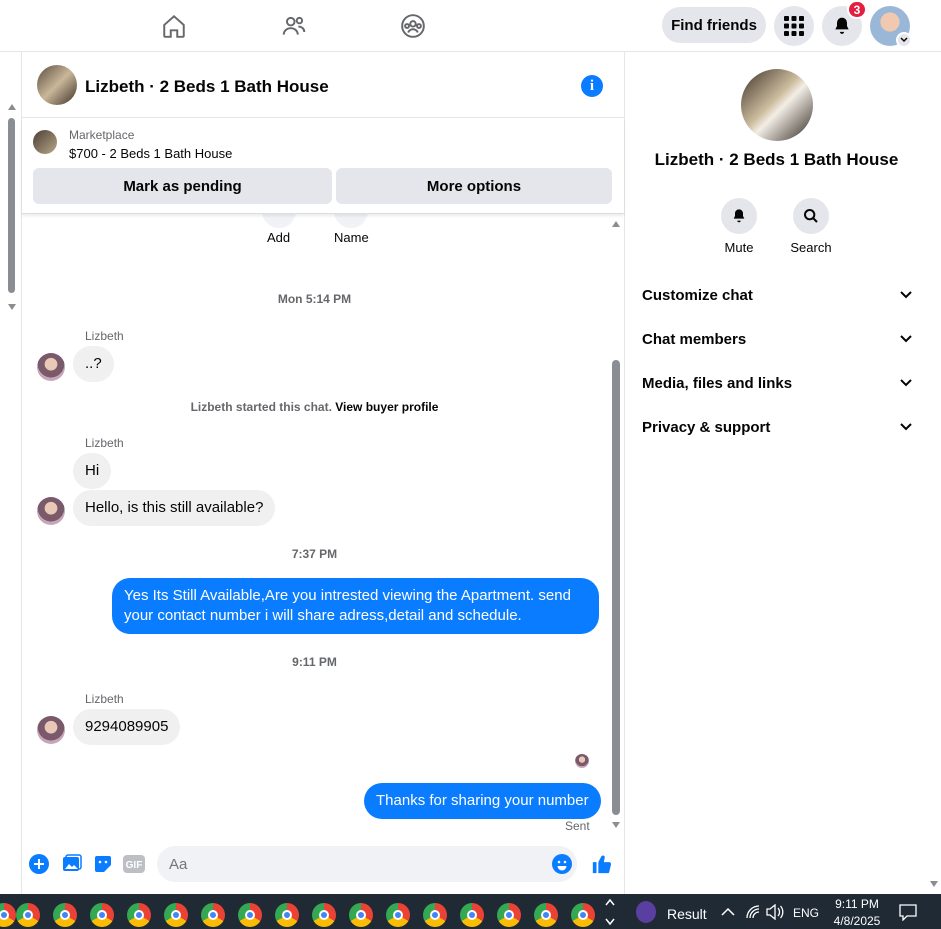 The height and width of the screenshot is (929, 941). Describe the element at coordinates (592, 86) in the screenshot. I see `info-icon: i` at that location.